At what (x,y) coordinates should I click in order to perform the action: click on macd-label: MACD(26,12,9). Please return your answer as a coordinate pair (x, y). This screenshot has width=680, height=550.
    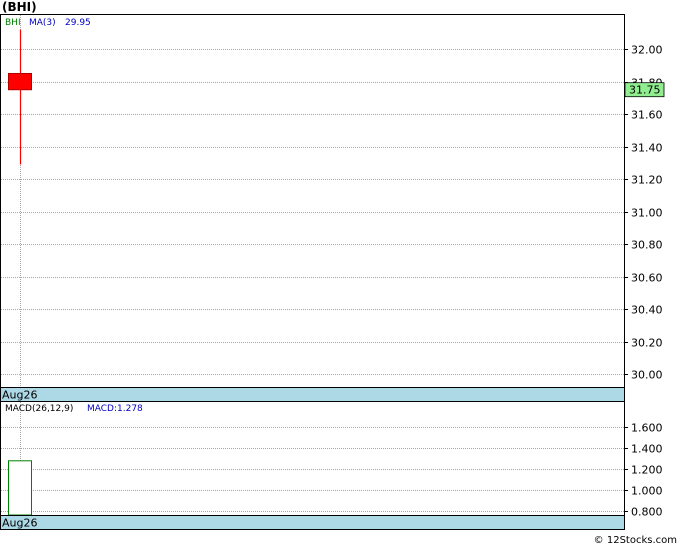
    Looking at the image, I should click on (39, 409).